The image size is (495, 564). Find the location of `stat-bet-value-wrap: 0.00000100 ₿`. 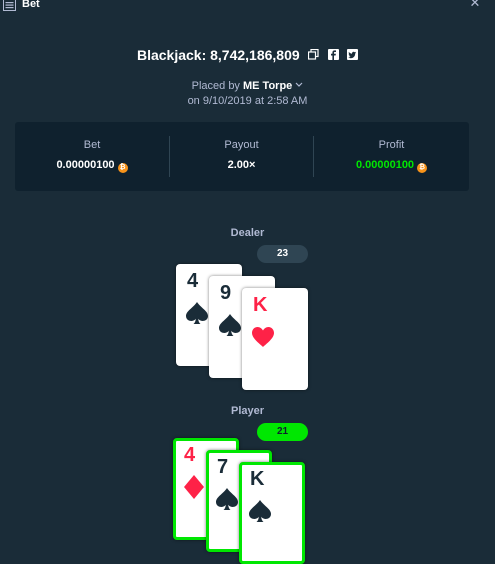

stat-bet-value-wrap: 0.00000100 ₿ is located at coordinates (92, 166).